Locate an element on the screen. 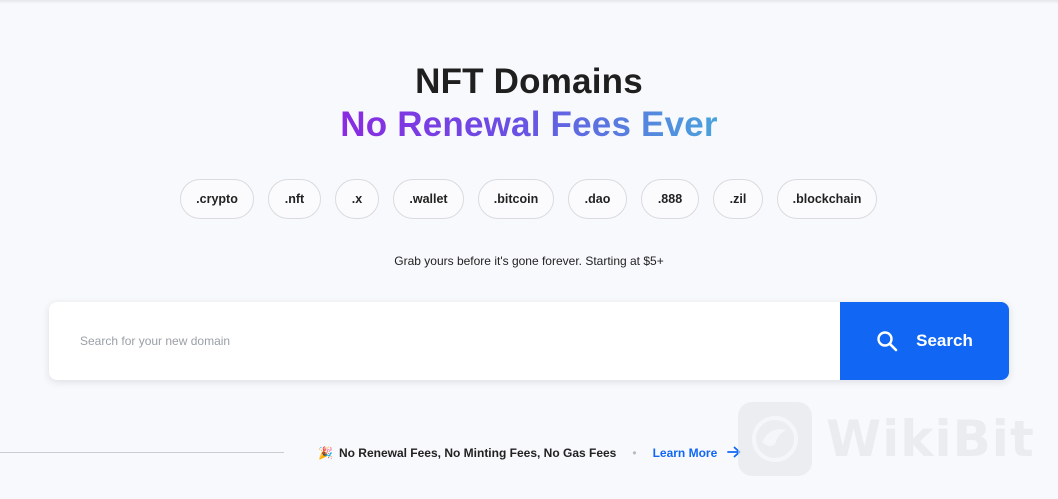 The image size is (1058, 499). extension-pill-888: .888 is located at coordinates (670, 199).